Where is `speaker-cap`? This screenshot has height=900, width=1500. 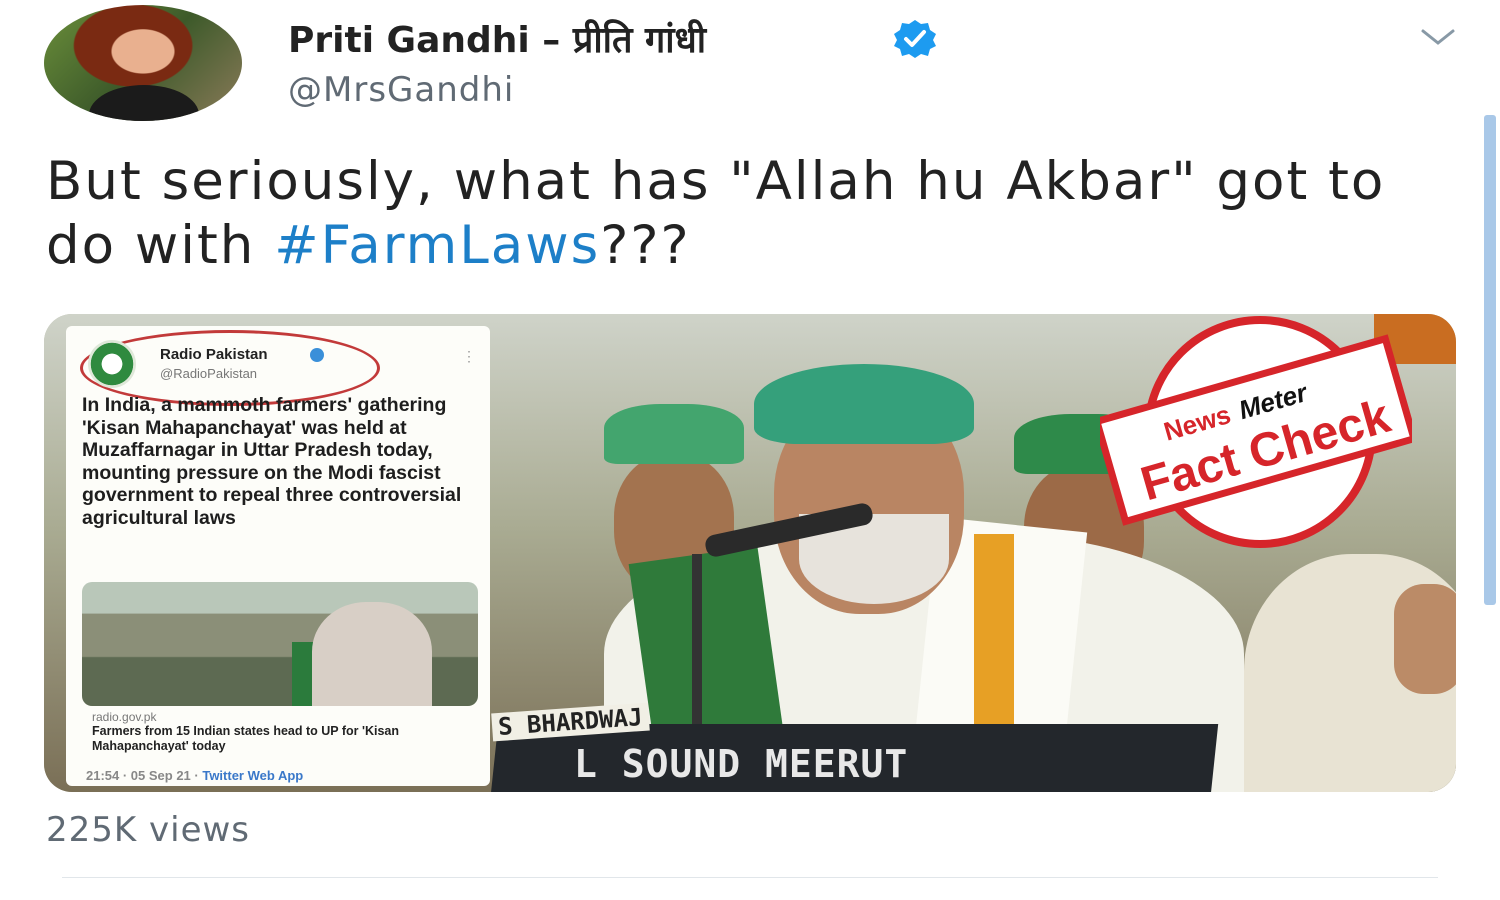 speaker-cap is located at coordinates (864, 404).